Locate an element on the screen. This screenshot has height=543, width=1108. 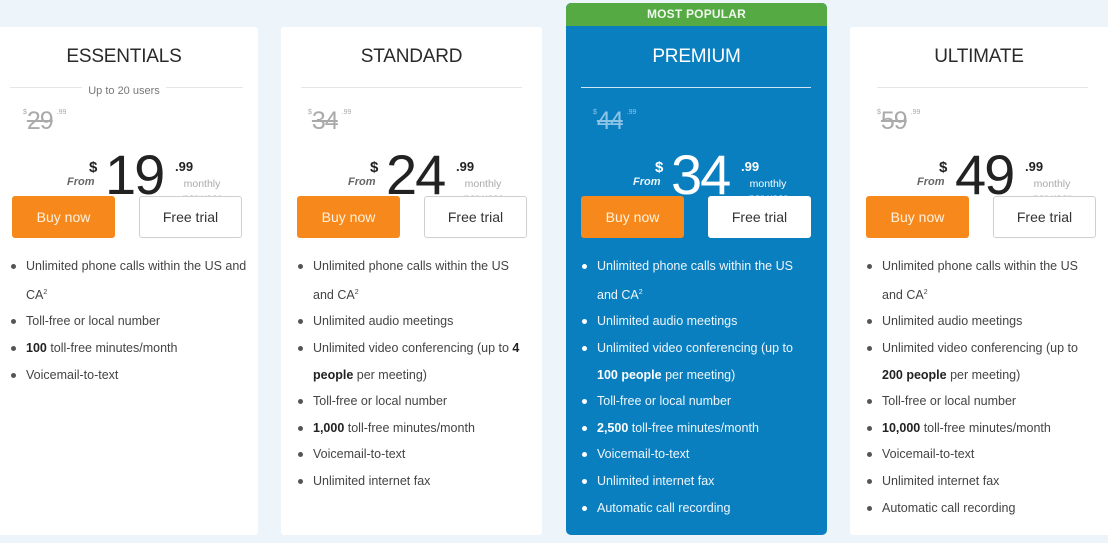
subtitle-text: Up to 20 users is located at coordinates (124, 91).